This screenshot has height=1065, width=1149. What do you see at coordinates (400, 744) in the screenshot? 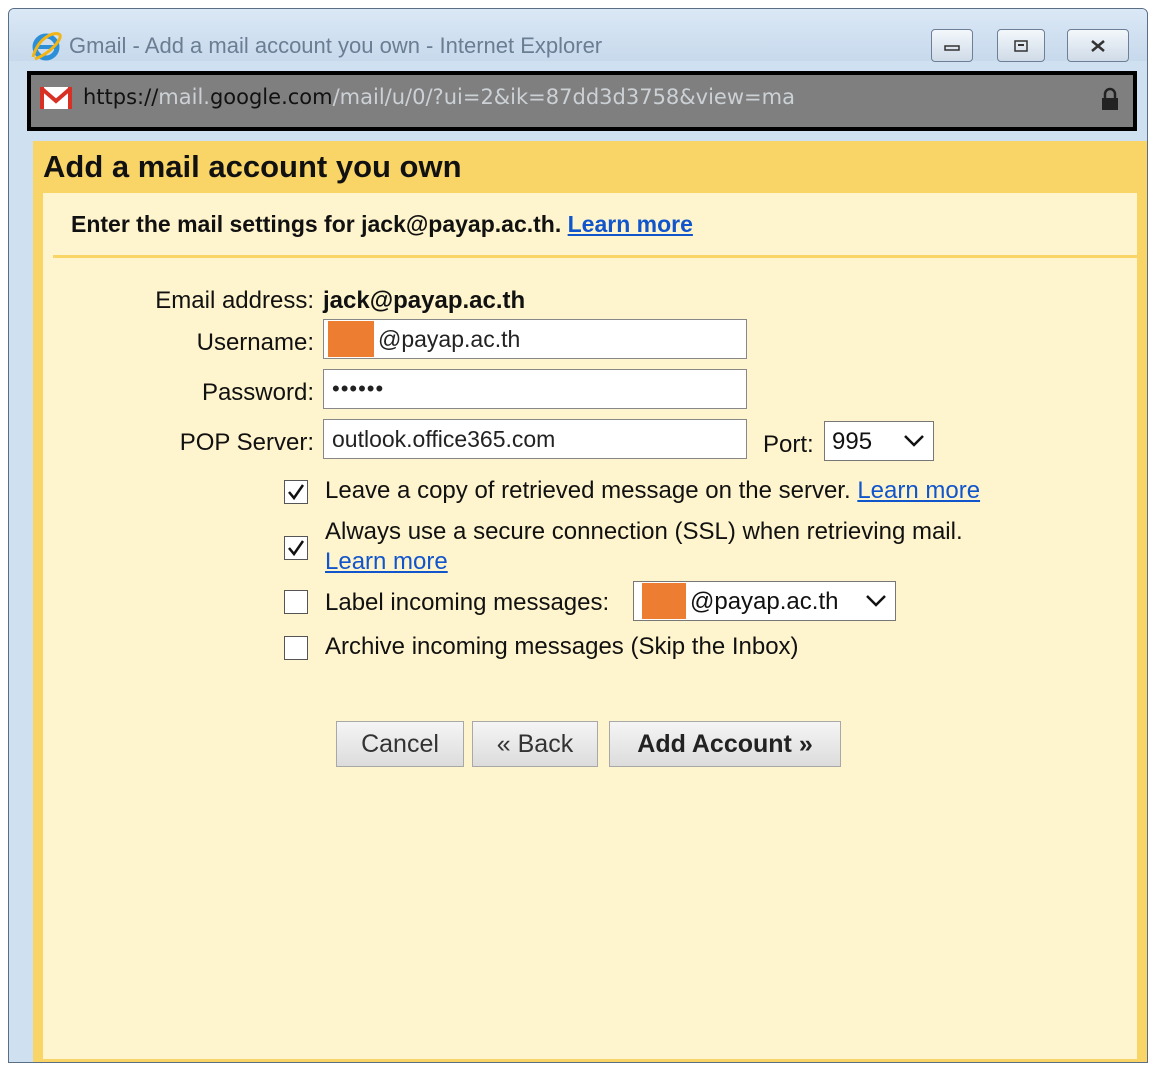
I see `cancel-button: Cancel` at bounding box center [400, 744].